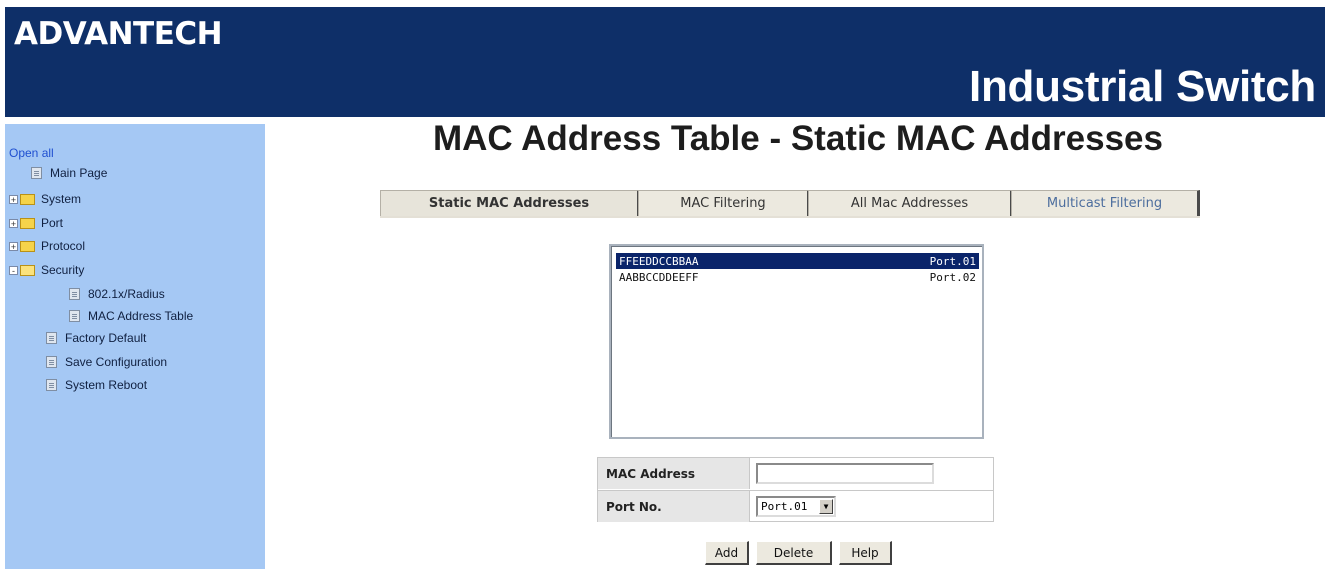 The image size is (1330, 569). What do you see at coordinates (1105, 203) in the screenshot?
I see `tab-multicast-filtering: Multicast Filtering` at bounding box center [1105, 203].